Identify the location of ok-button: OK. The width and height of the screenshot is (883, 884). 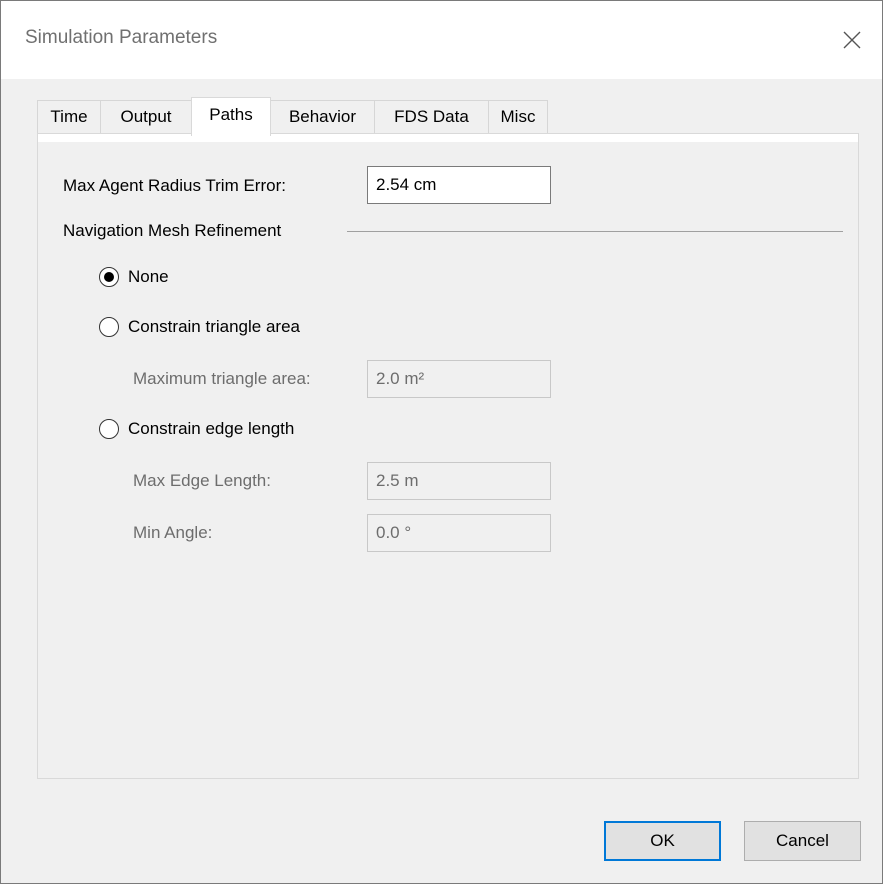
(662, 841).